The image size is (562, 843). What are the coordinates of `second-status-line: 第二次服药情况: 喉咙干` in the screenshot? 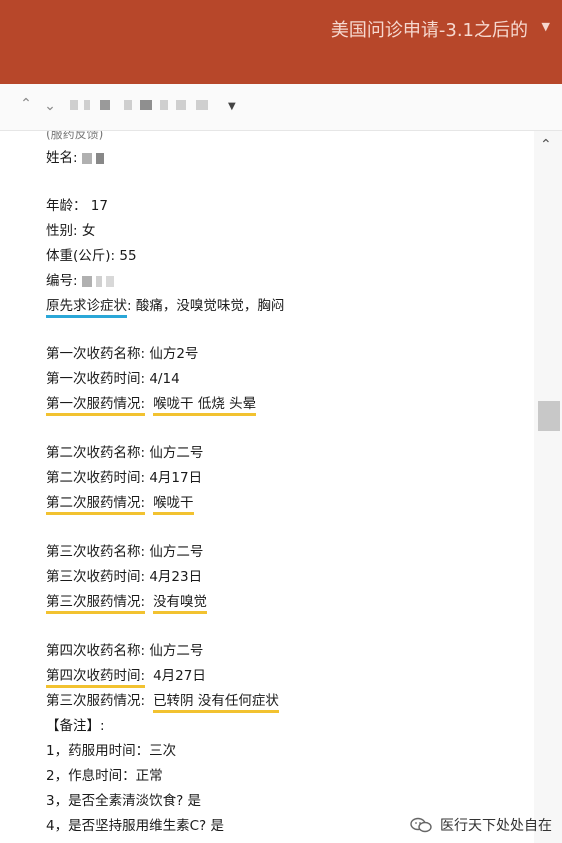 It's located at (120, 504).